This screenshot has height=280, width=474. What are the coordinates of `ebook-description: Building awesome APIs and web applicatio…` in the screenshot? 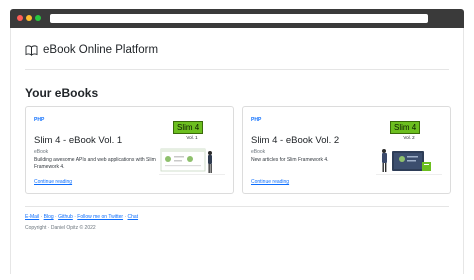 It's located at (95, 163).